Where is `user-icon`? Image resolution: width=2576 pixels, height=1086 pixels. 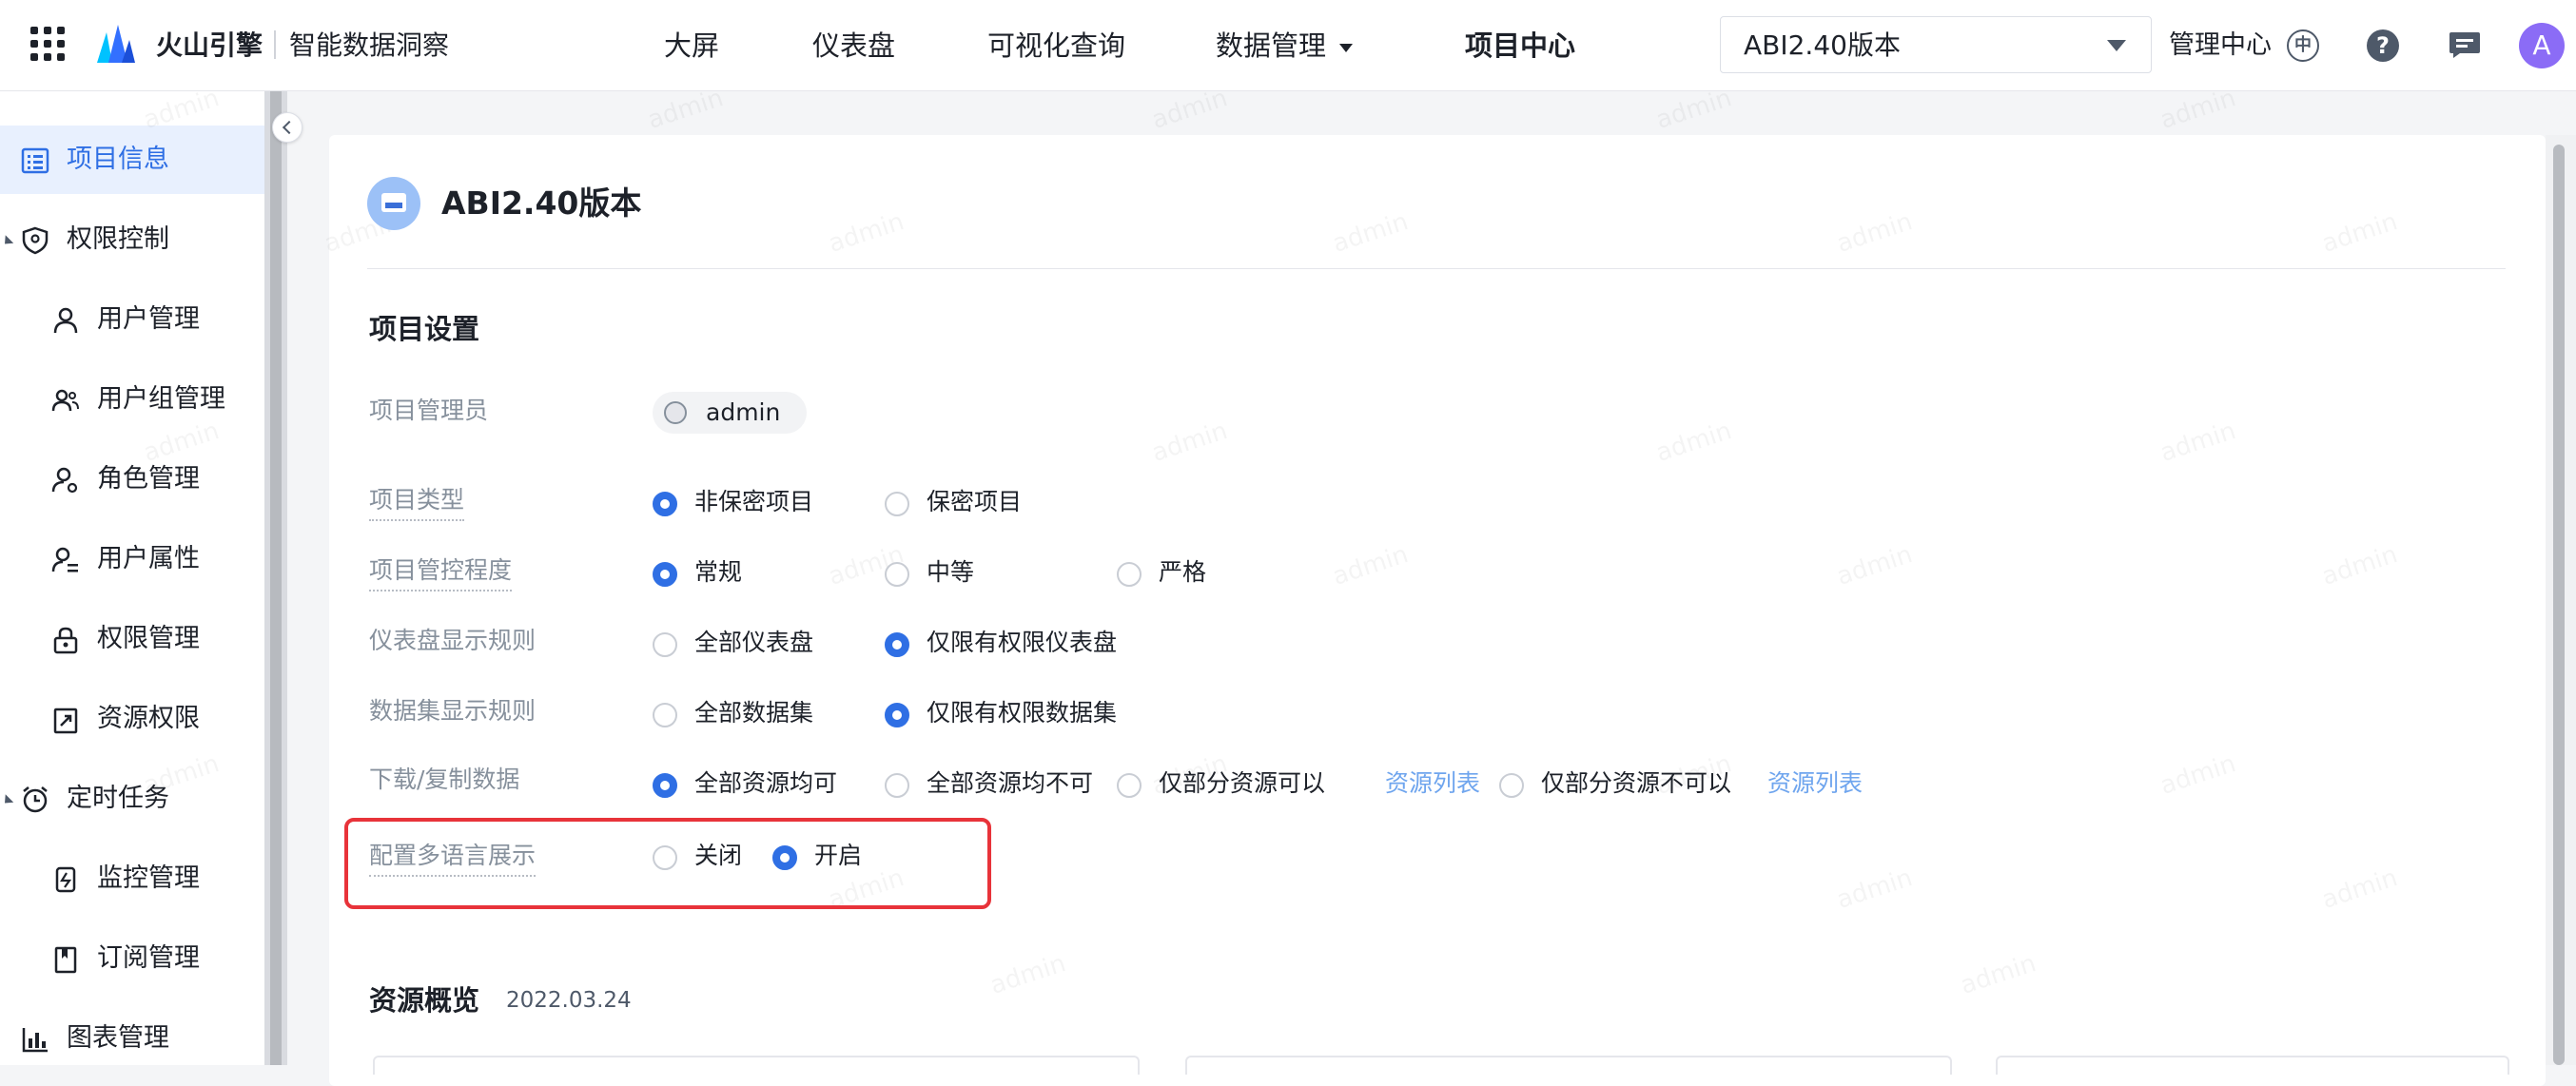 user-icon is located at coordinates (66, 321).